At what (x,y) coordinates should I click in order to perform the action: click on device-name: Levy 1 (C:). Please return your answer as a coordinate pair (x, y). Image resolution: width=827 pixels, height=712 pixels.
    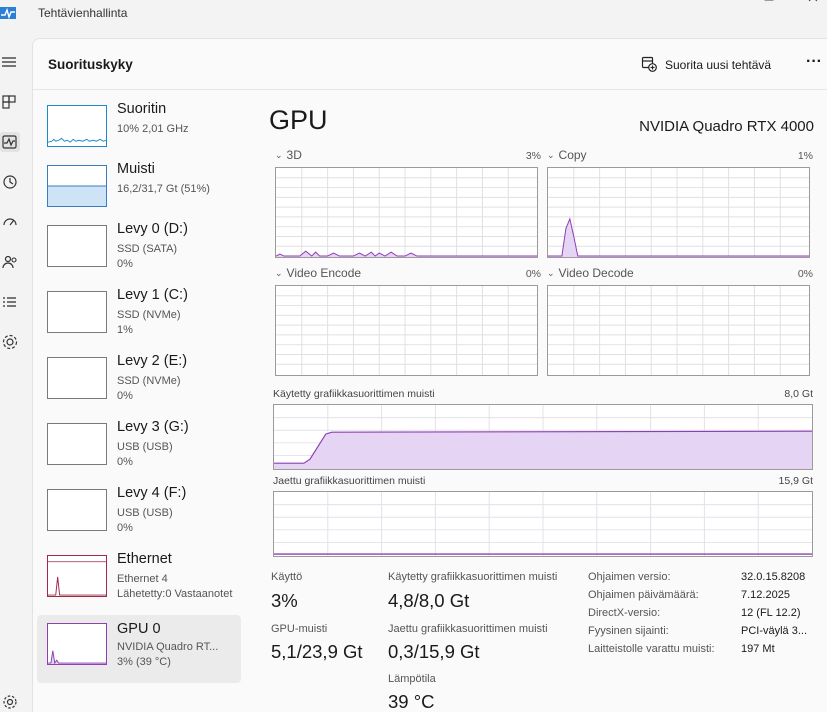
    Looking at the image, I should click on (152, 295).